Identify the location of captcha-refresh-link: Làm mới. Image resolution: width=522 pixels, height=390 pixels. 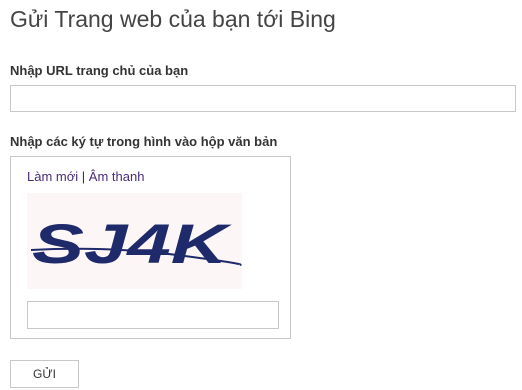
(52, 176).